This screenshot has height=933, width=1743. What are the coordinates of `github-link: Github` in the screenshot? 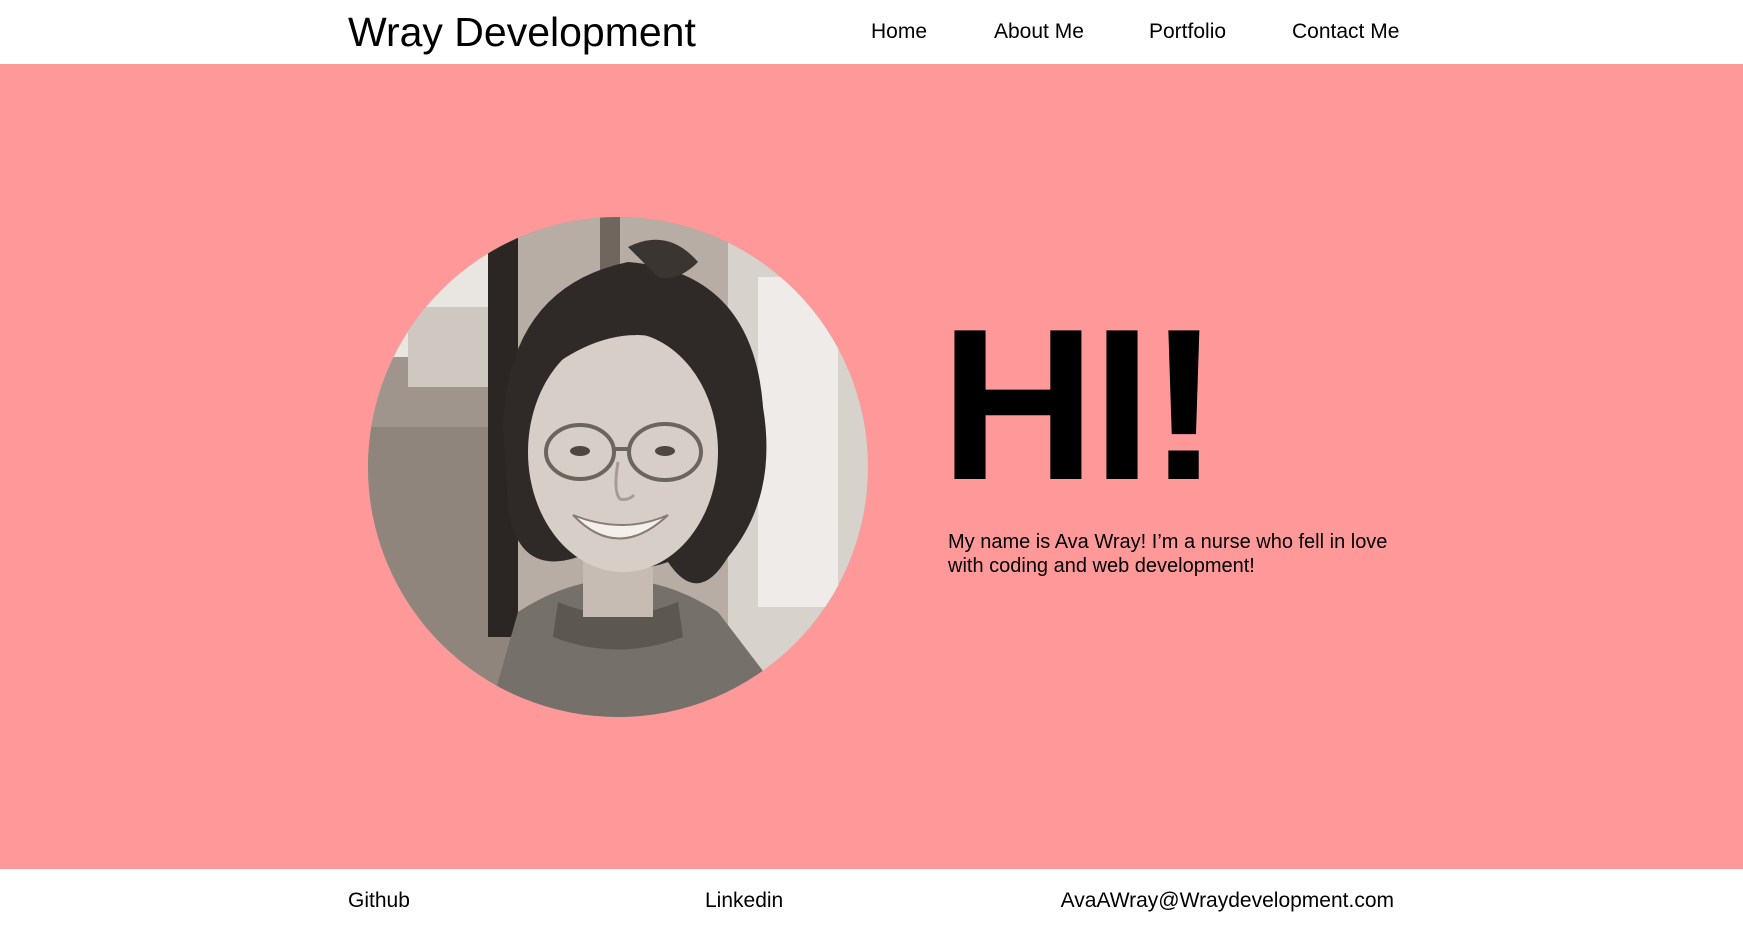 It's located at (379, 901).